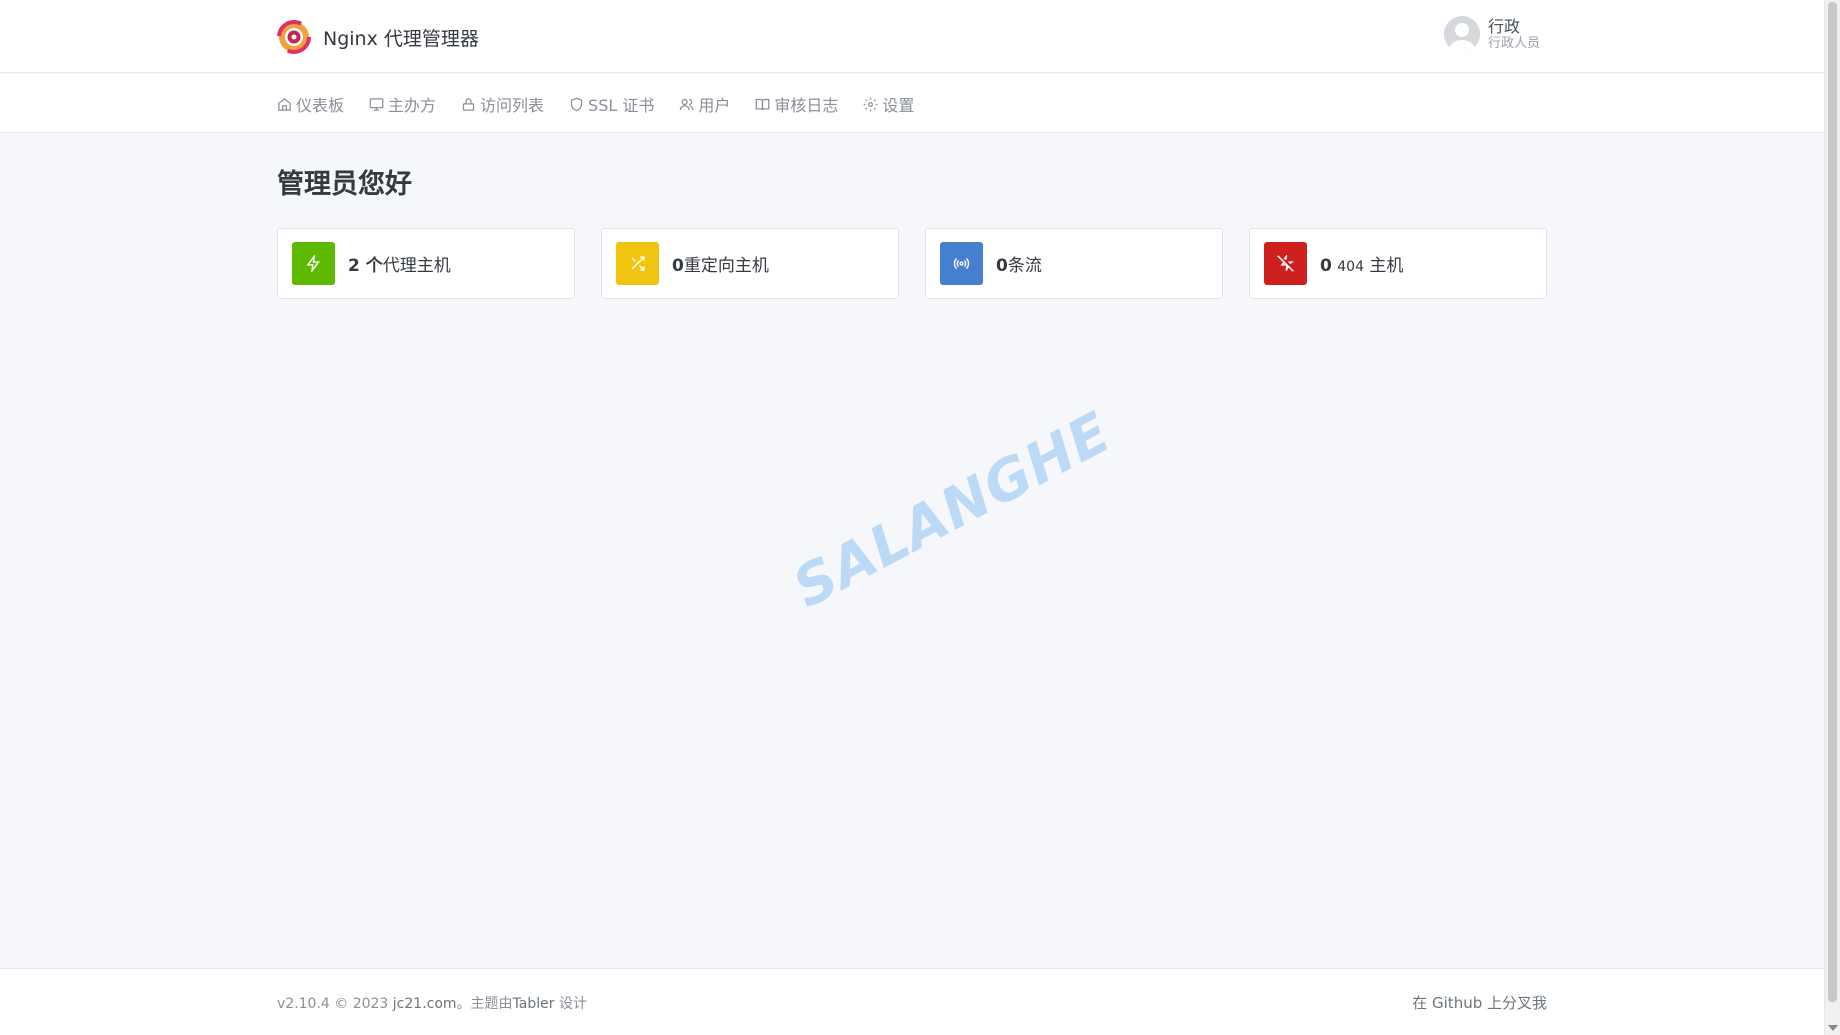 The image size is (1840, 1035). What do you see at coordinates (1383, 266) in the screenshot?
I see `stat-label: 主机` at bounding box center [1383, 266].